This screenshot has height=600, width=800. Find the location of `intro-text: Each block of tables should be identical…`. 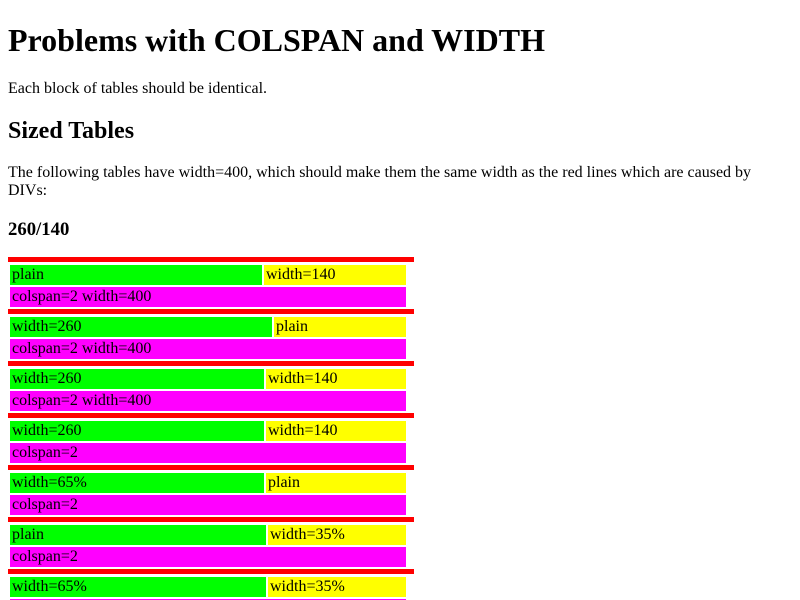

intro-text: Each block of tables should be identical… is located at coordinates (138, 88).